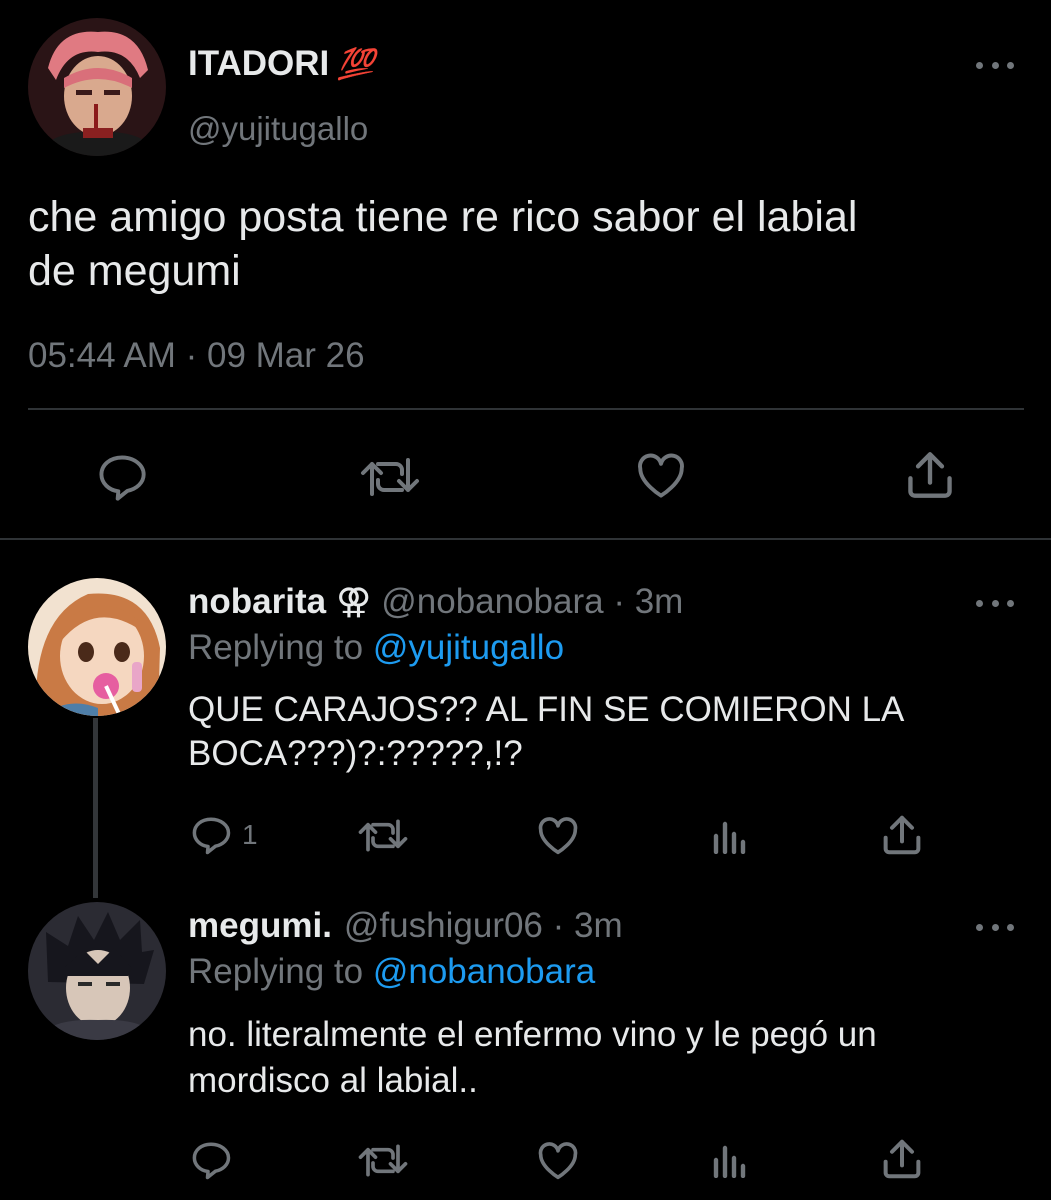  What do you see at coordinates (484, 971) in the screenshot?
I see `replying-to-link: @nobanobara` at bounding box center [484, 971].